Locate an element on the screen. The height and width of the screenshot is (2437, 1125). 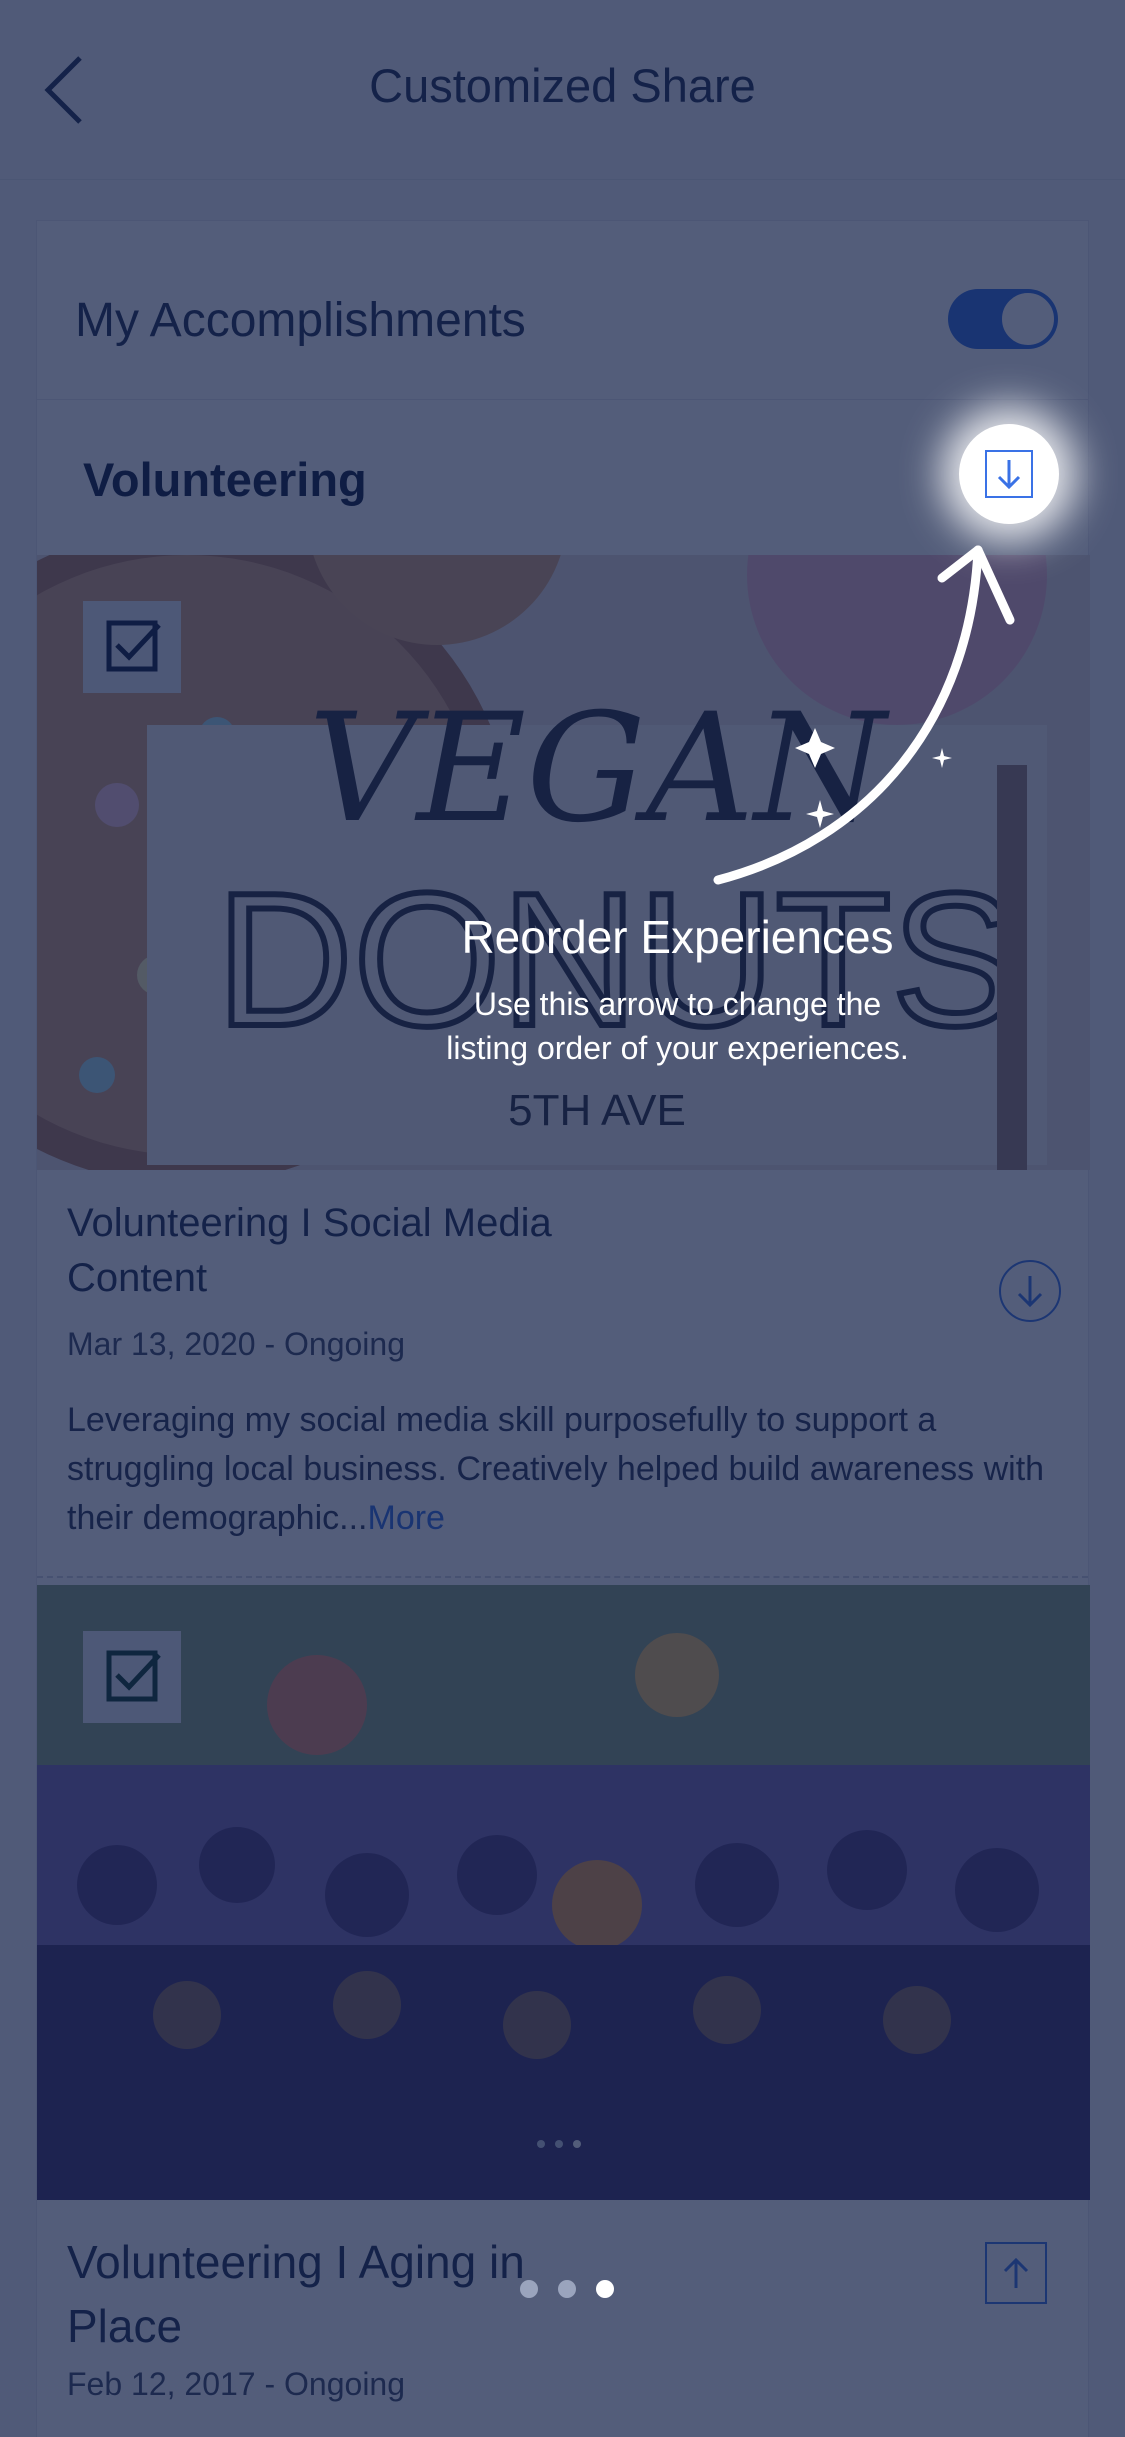
experience-date: Feb 12, 2017 - Ongoing is located at coordinates (236, 2384).